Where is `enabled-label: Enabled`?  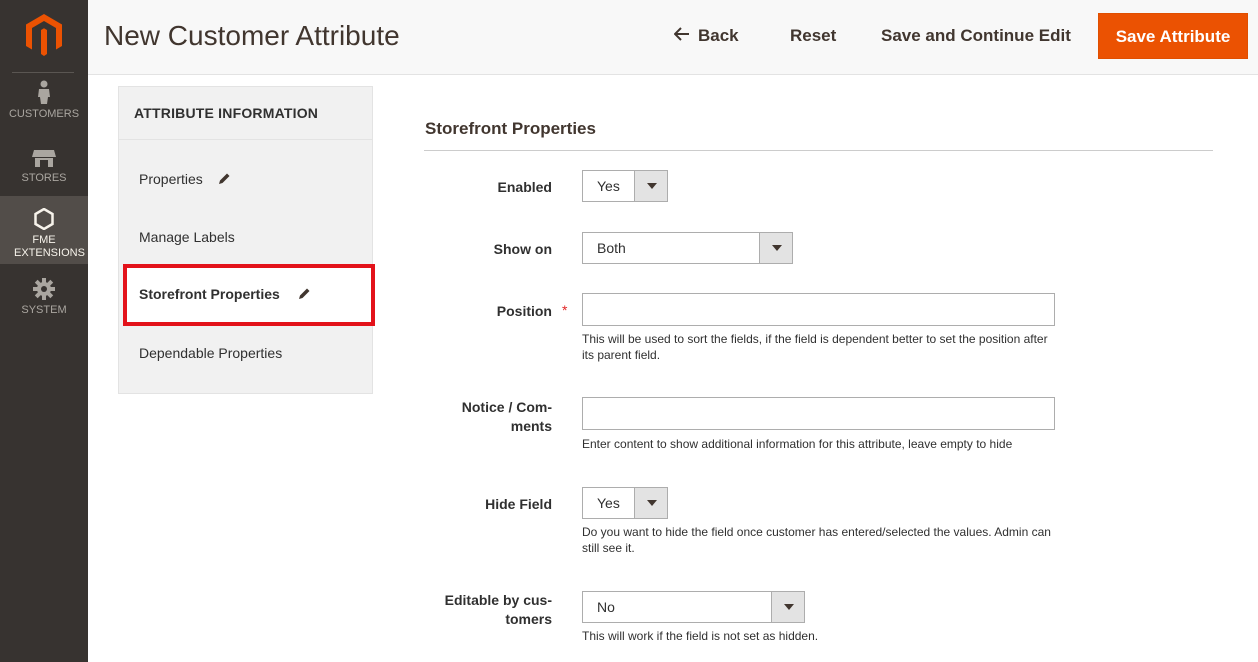
enabled-label: Enabled is located at coordinates (524, 187).